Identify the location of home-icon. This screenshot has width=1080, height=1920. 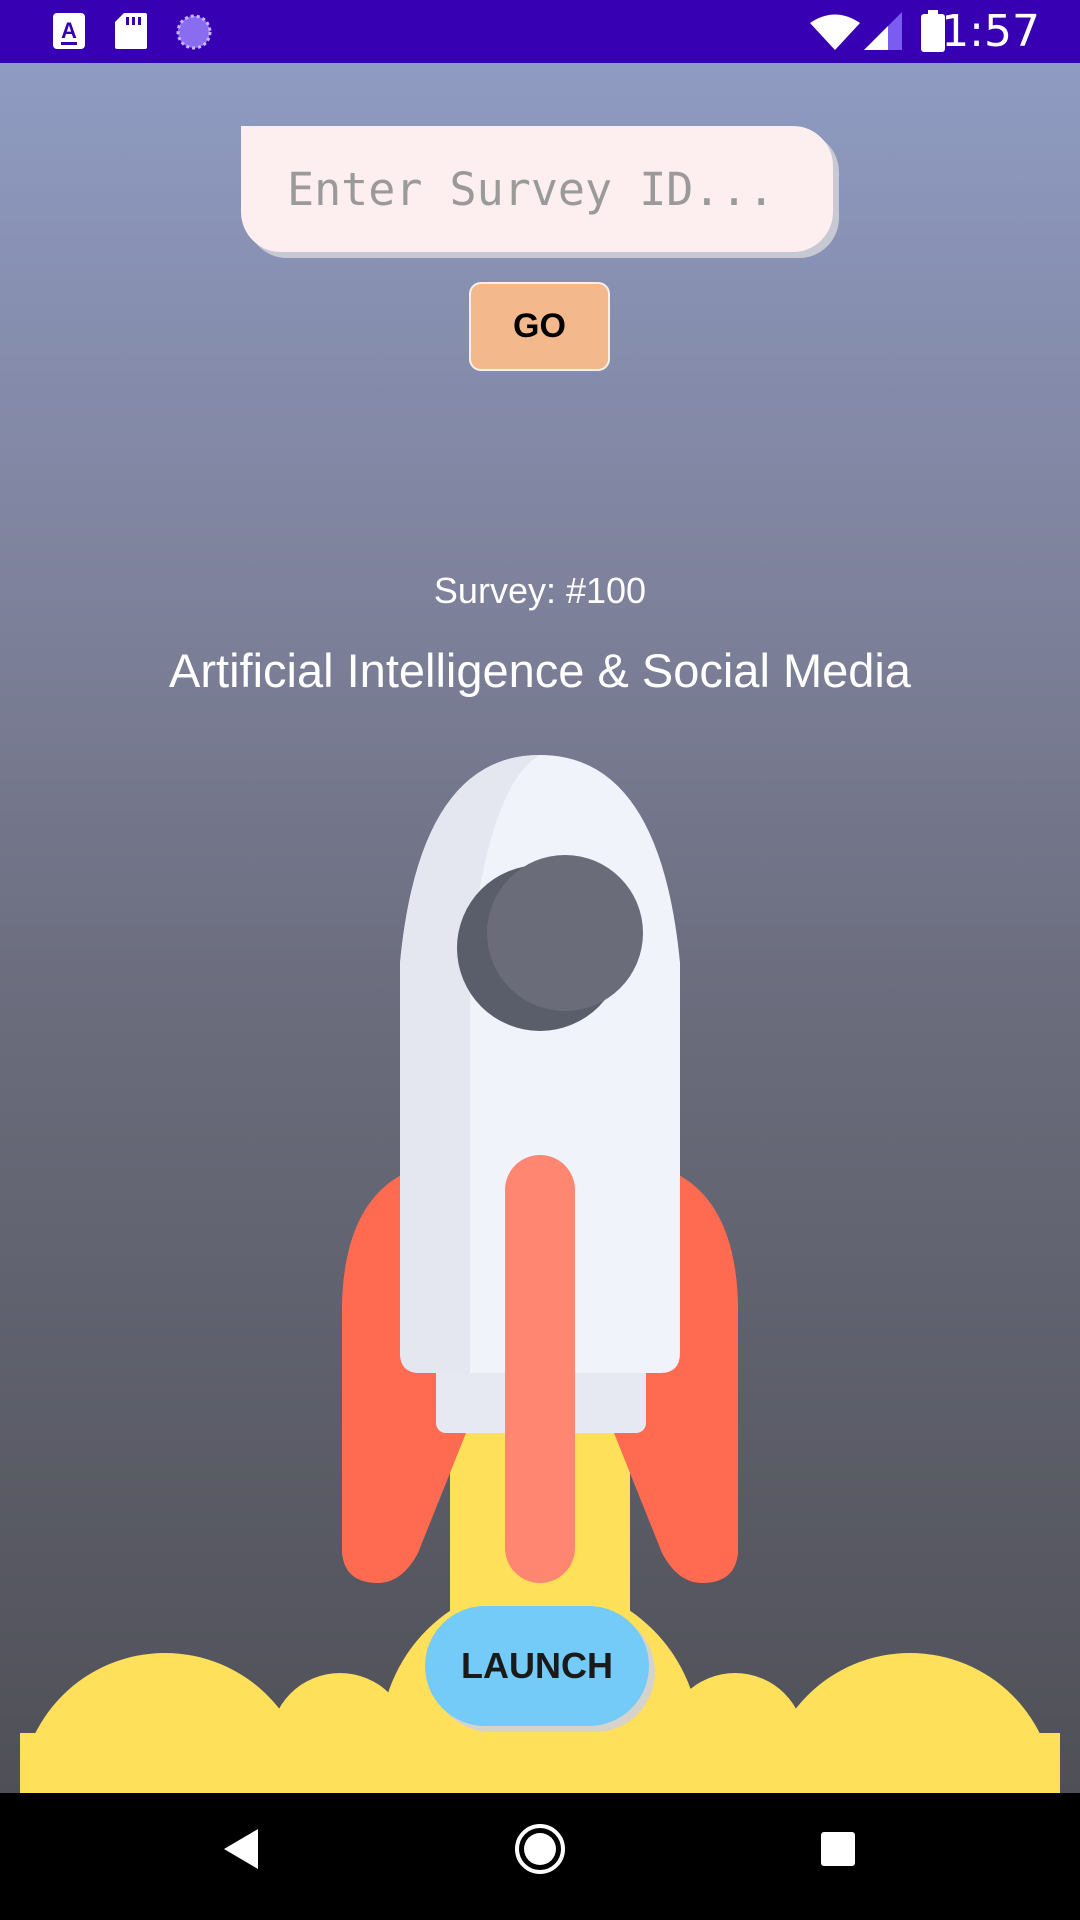
(540, 1849).